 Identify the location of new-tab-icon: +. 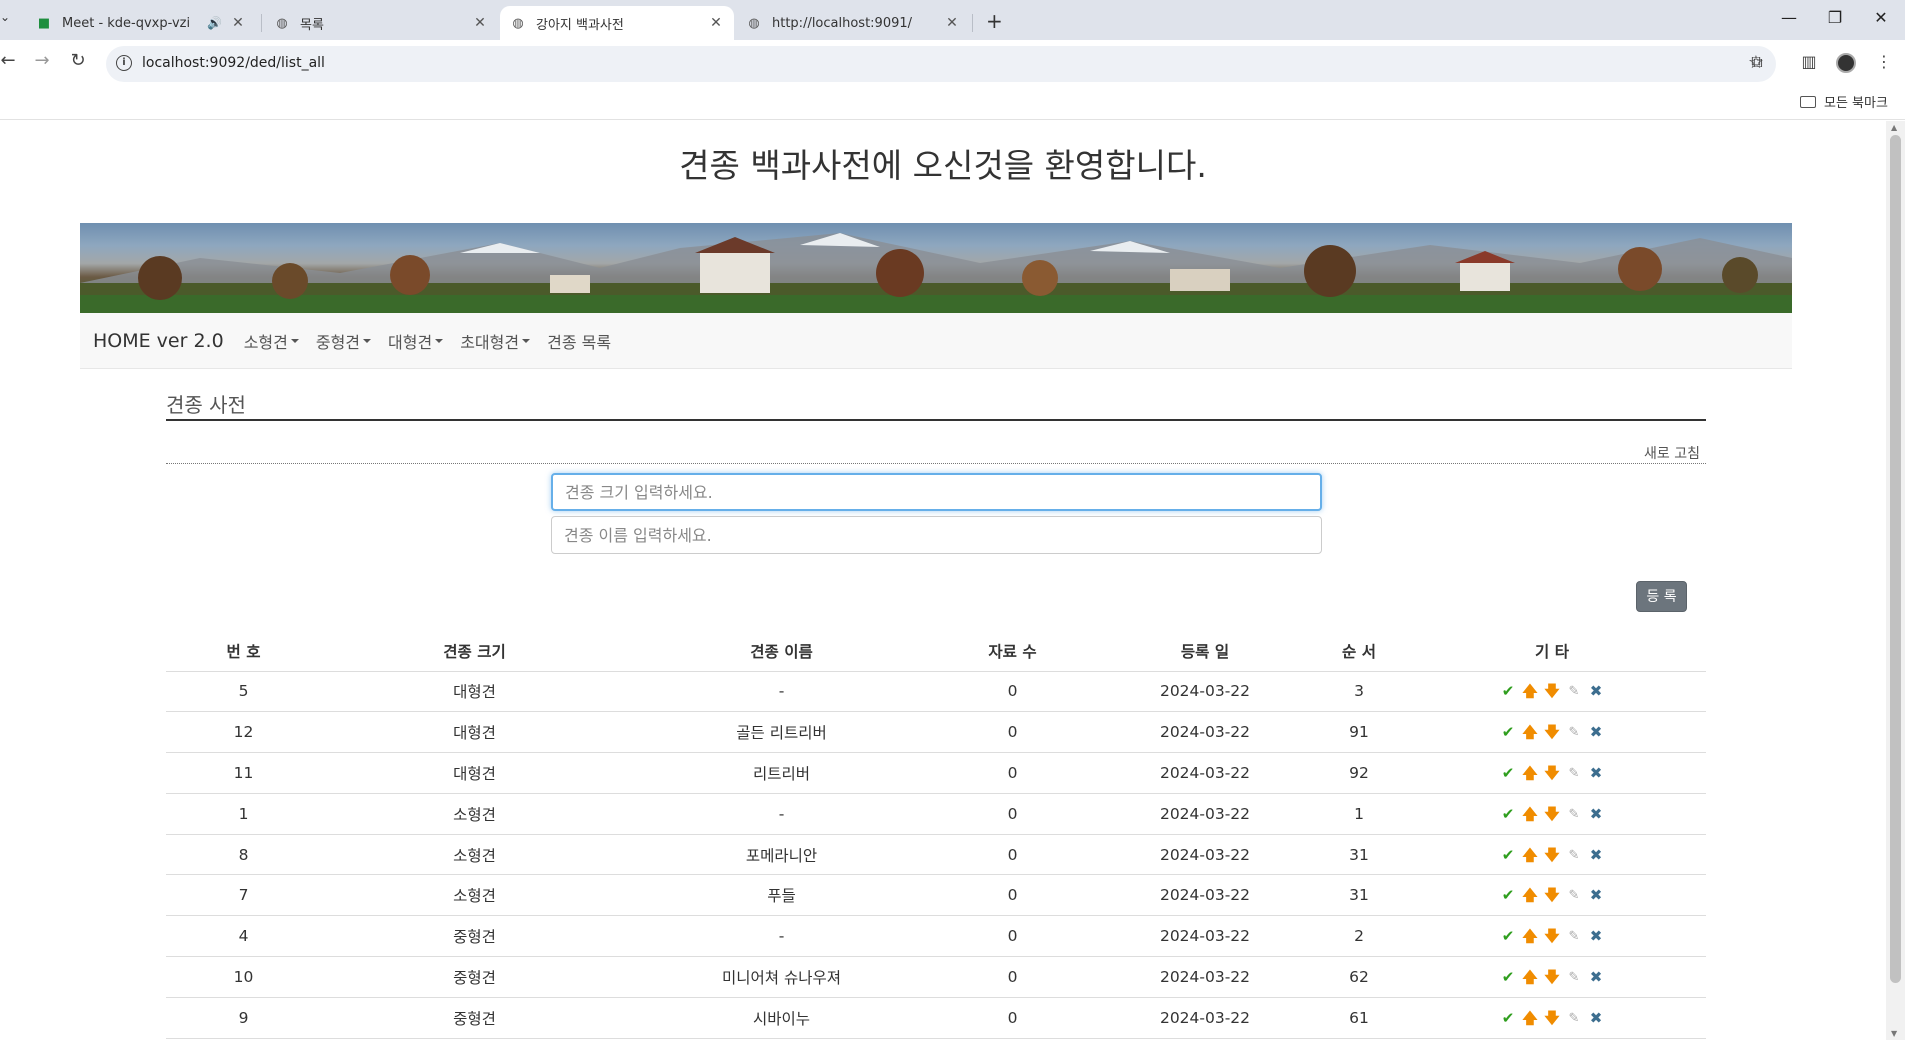
(994, 21).